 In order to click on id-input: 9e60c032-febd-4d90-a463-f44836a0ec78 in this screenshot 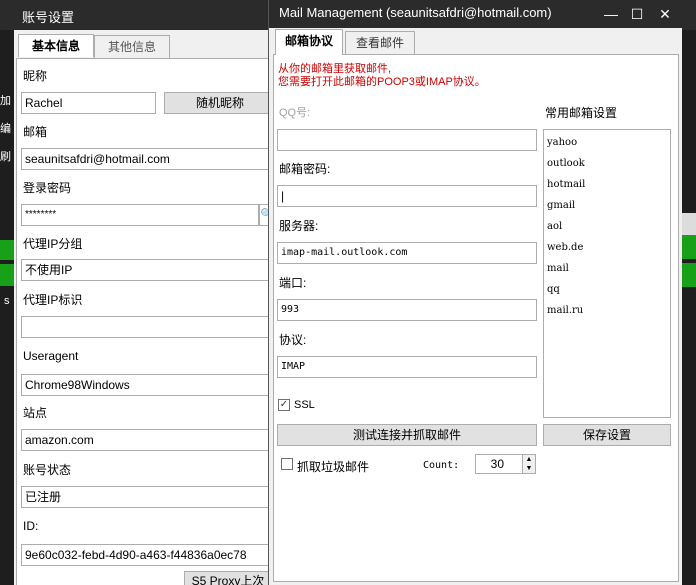, I will do `click(150, 555)`.